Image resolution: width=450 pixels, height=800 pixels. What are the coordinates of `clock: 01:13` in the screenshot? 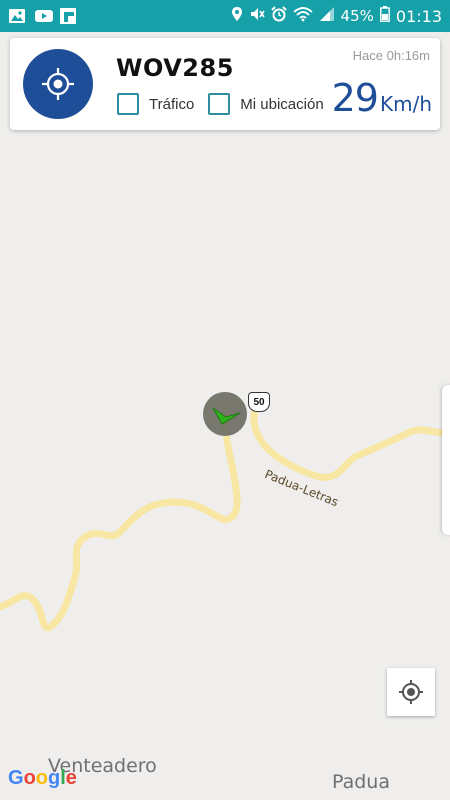 It's located at (418, 16).